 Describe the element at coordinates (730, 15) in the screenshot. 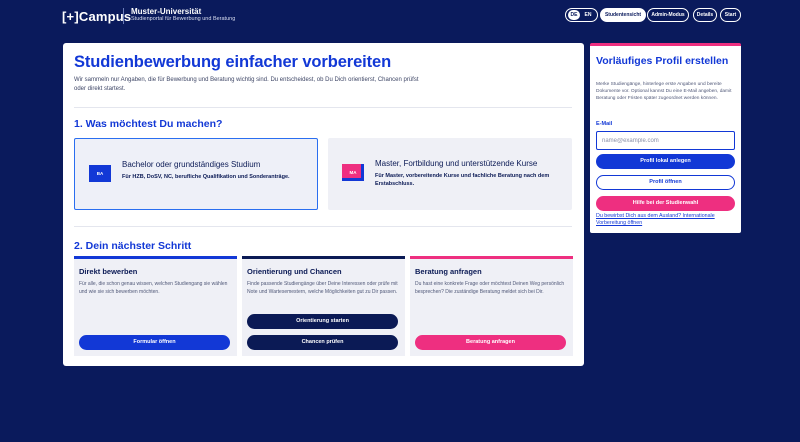

I see `nav-start-button: Start` at that location.